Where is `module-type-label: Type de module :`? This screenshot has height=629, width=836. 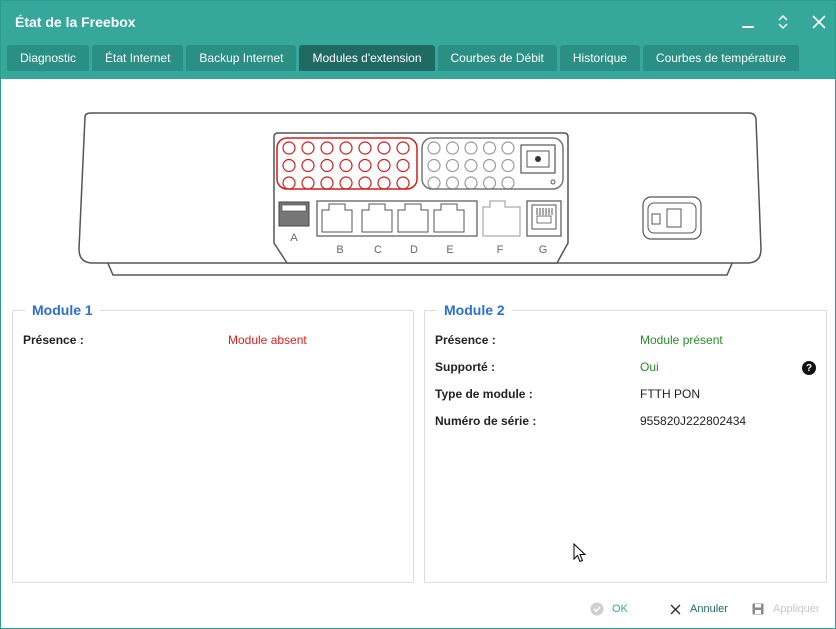
module-type-label: Type de module : is located at coordinates (484, 394).